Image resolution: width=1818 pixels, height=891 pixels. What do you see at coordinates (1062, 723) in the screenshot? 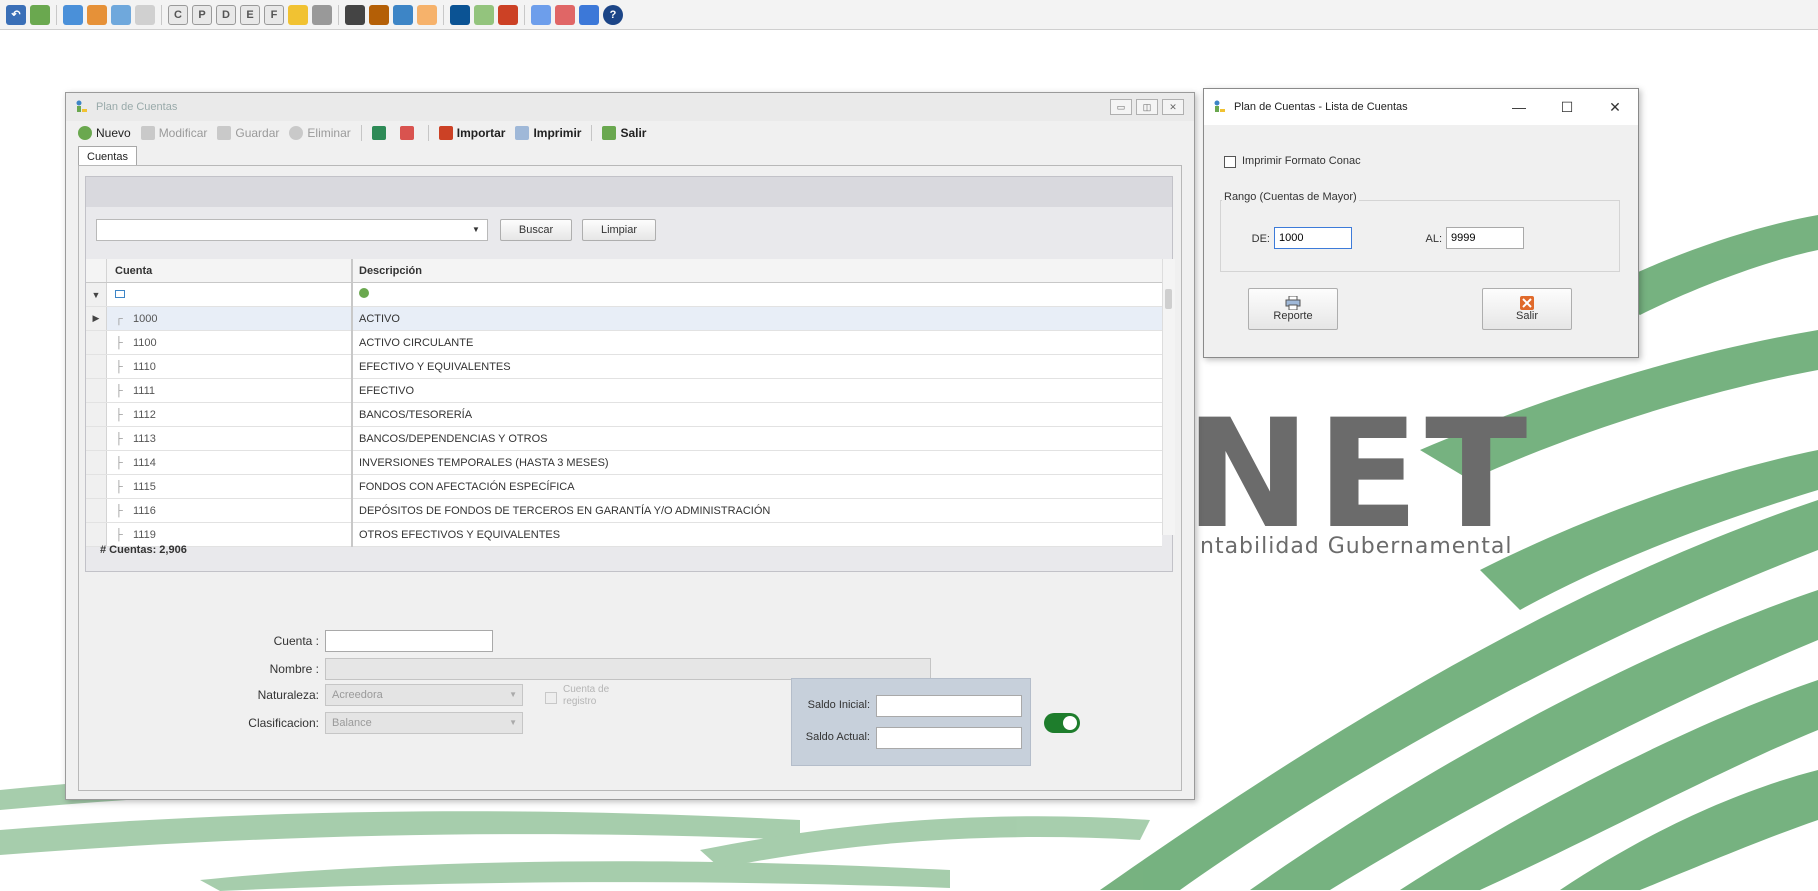
I see `active-toggle` at bounding box center [1062, 723].